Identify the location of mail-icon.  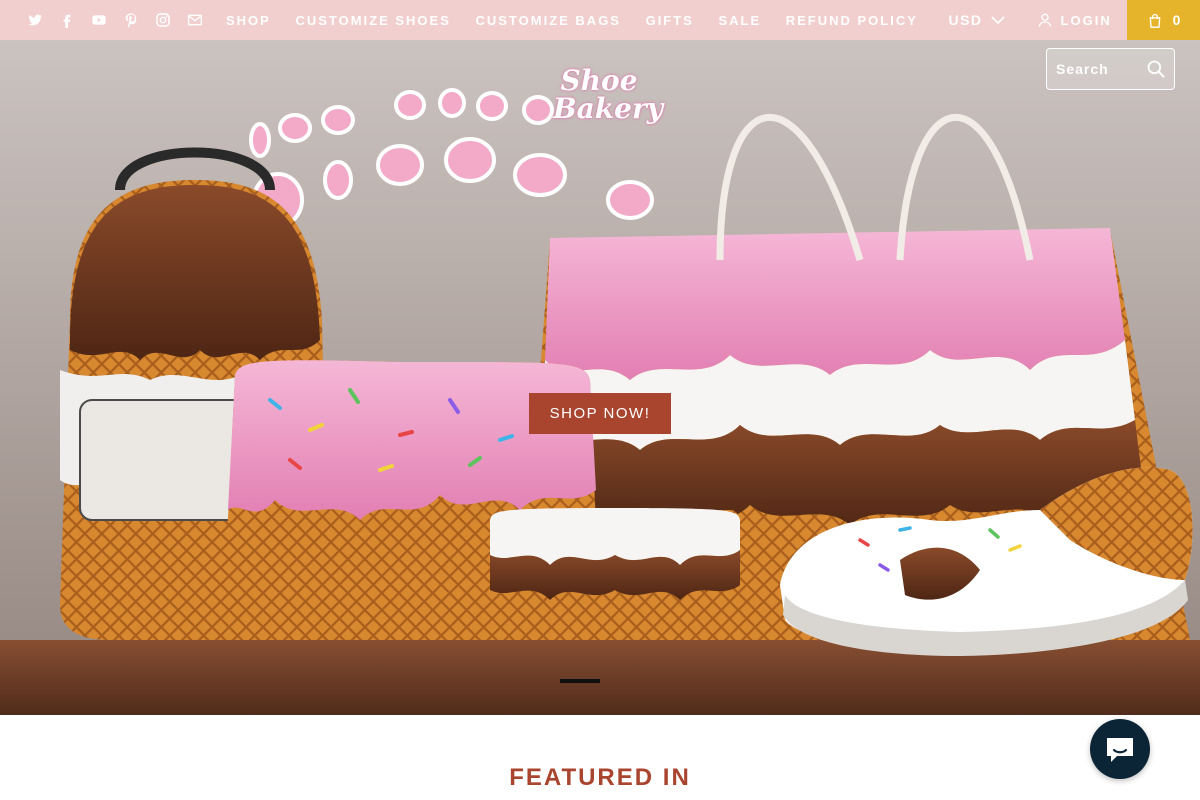
(195, 20).